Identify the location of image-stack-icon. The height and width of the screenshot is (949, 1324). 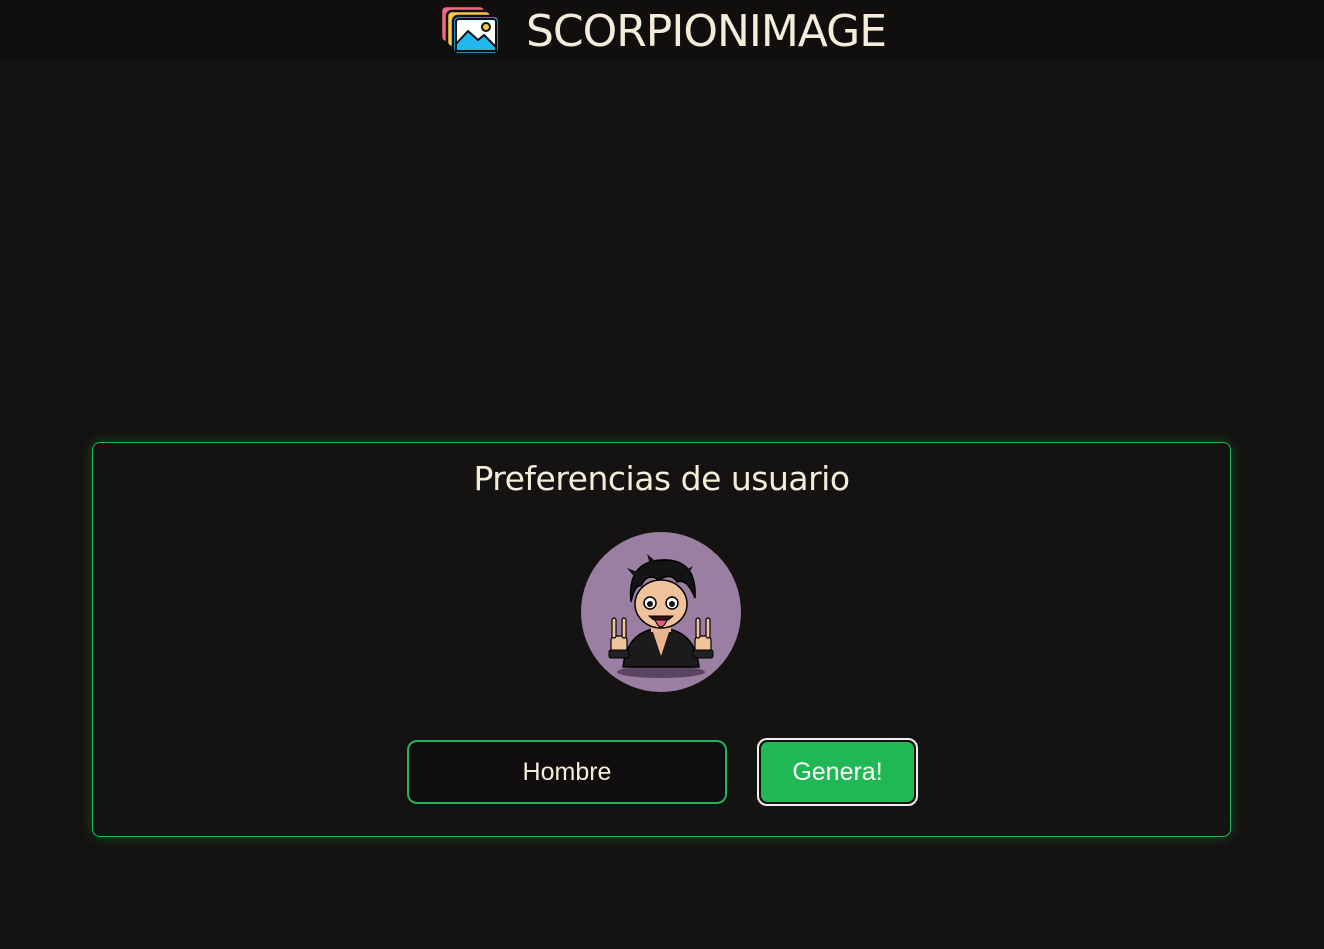
(470, 30).